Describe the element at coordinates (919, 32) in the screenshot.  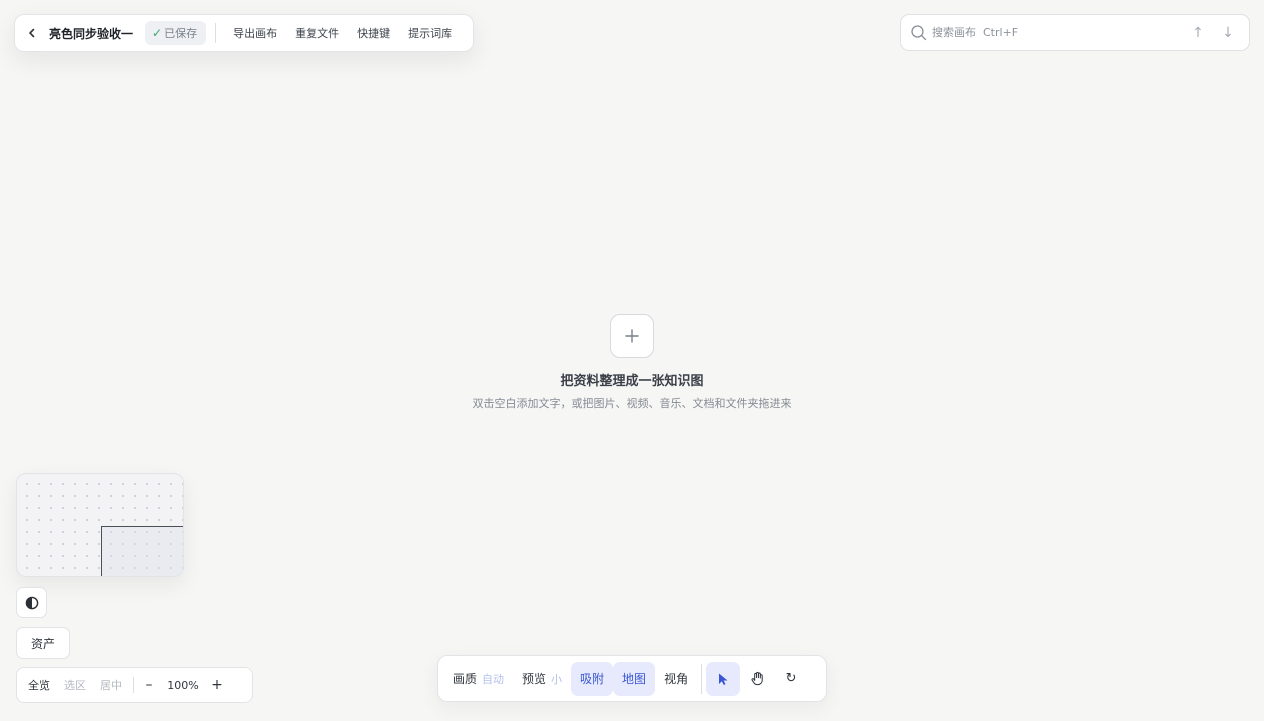
I see `search-icon` at that location.